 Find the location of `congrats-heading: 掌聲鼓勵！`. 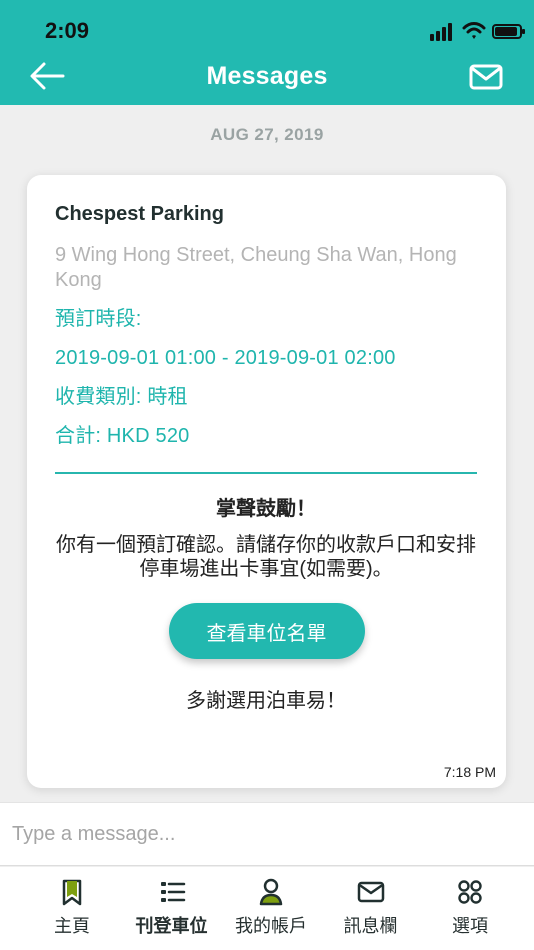

congrats-heading: 掌聲鼓勵！ is located at coordinates (266, 509).